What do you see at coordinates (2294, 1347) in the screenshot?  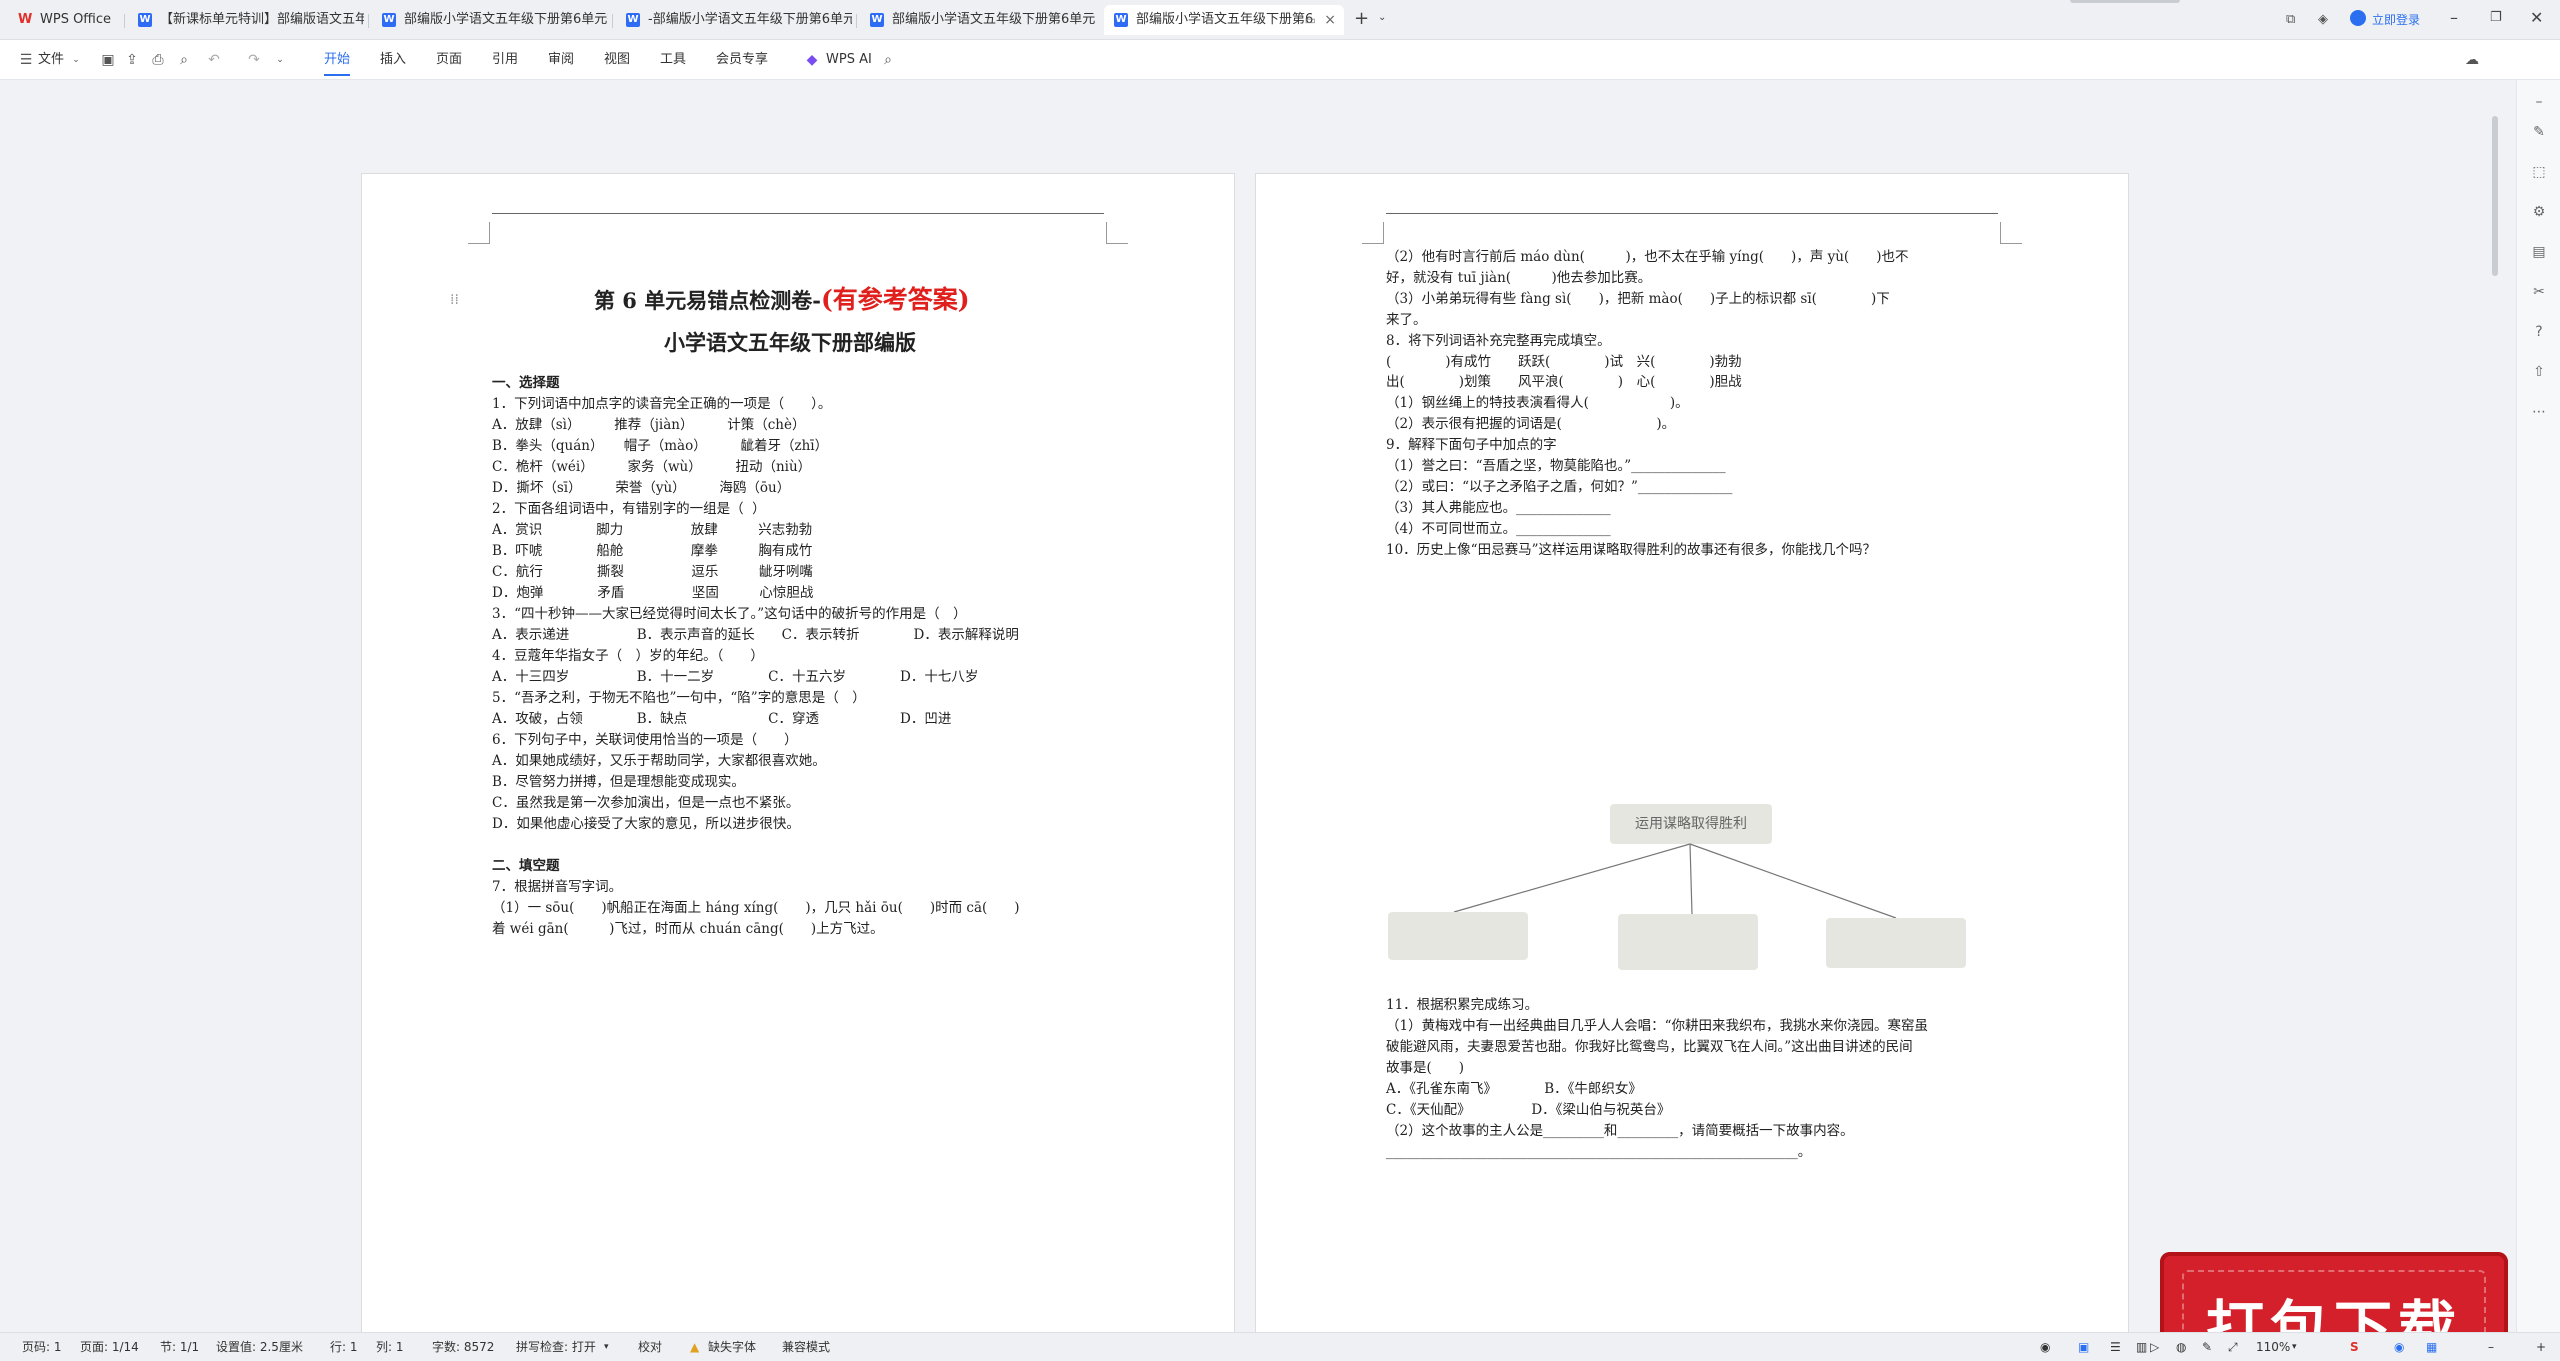 I see `zoom-chevron-icon: ▾` at bounding box center [2294, 1347].